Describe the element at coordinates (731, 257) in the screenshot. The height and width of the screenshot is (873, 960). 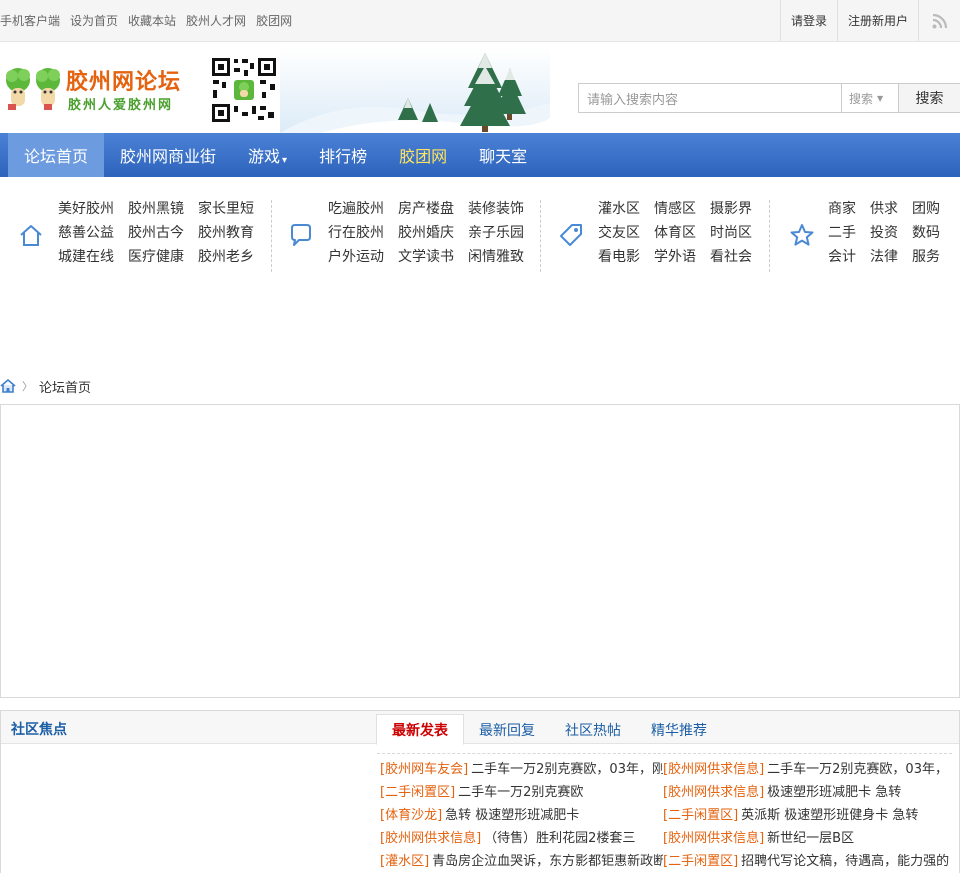
I see `quick-link: 看社会` at that location.